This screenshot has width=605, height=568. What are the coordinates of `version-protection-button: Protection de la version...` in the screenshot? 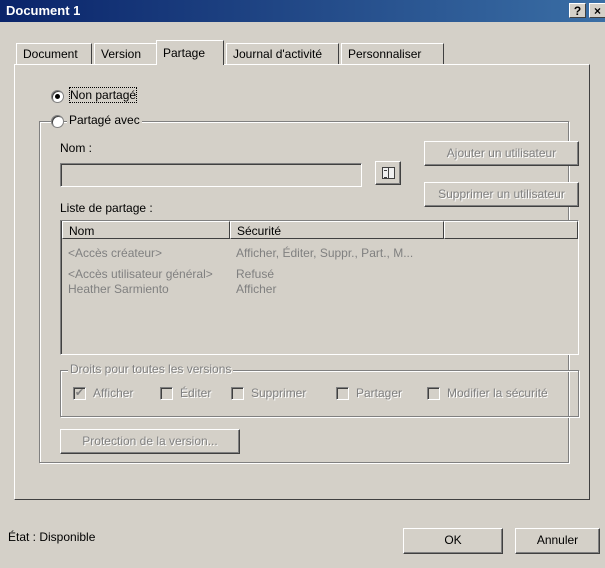 It's located at (150, 441).